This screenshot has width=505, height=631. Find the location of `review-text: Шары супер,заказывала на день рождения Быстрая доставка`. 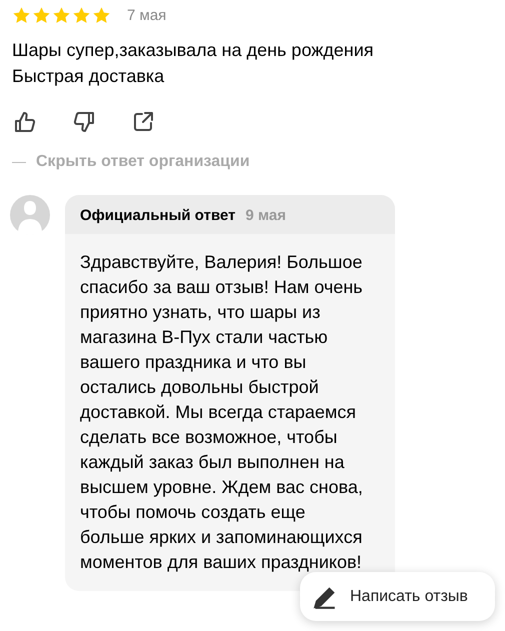

review-text: Шары супер,заказывала на день рождения Быстрая доставка is located at coordinates (193, 63).